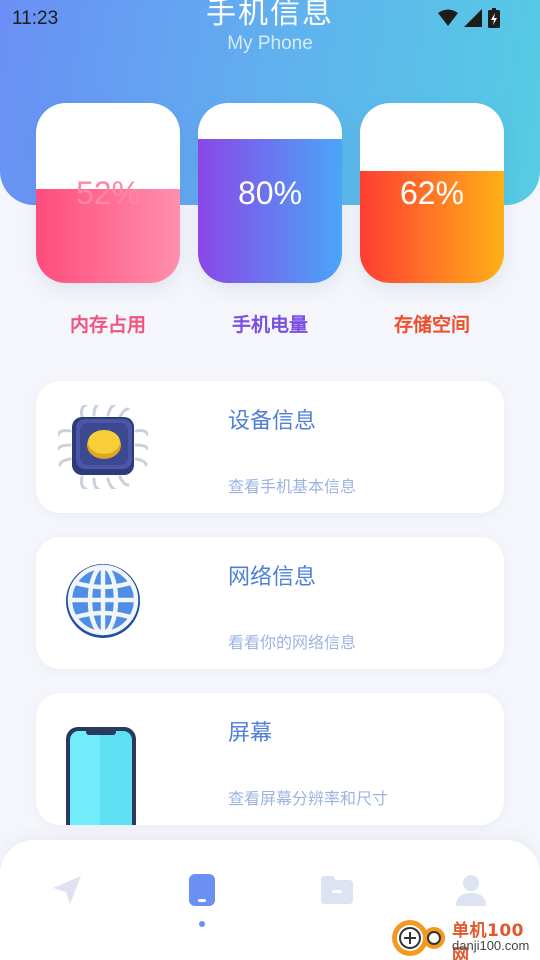 Image resolution: width=540 pixels, height=960 pixels. I want to click on storage-space-label: 存储空间, so click(431, 325).